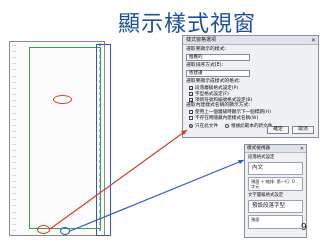  What do you see at coordinates (227, 118) in the screenshot?
I see `checkbox-label: 不存在時隱藏內建樣式名稱(W)` at bounding box center [227, 118].